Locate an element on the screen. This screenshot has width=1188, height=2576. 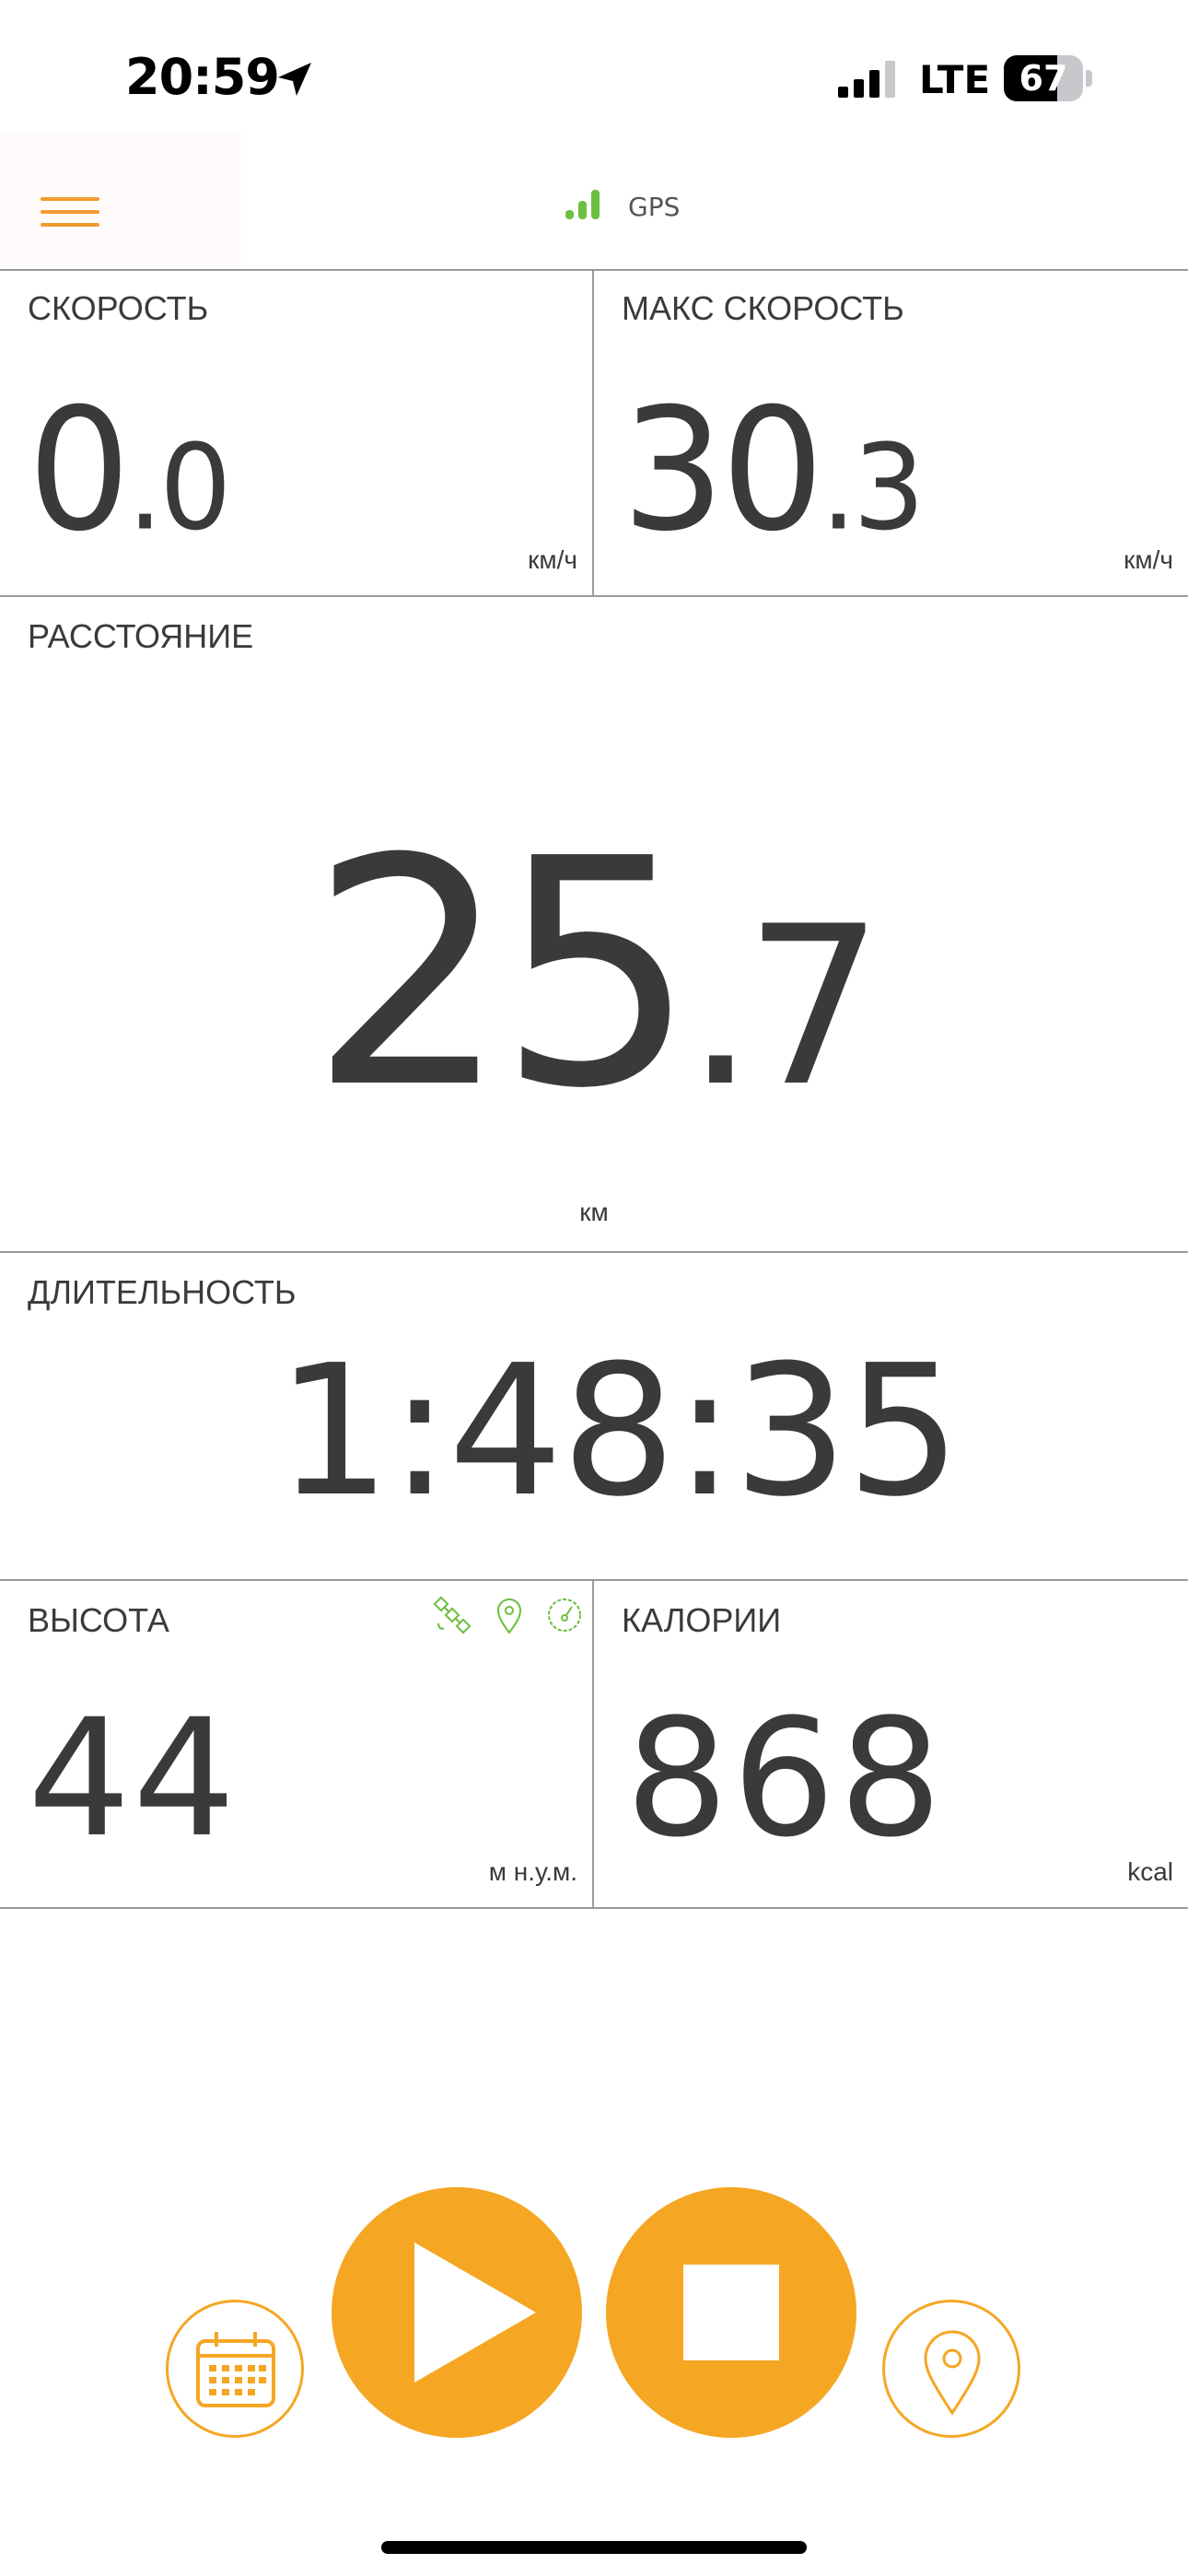
calories-unit: kcal is located at coordinates (1150, 1871).